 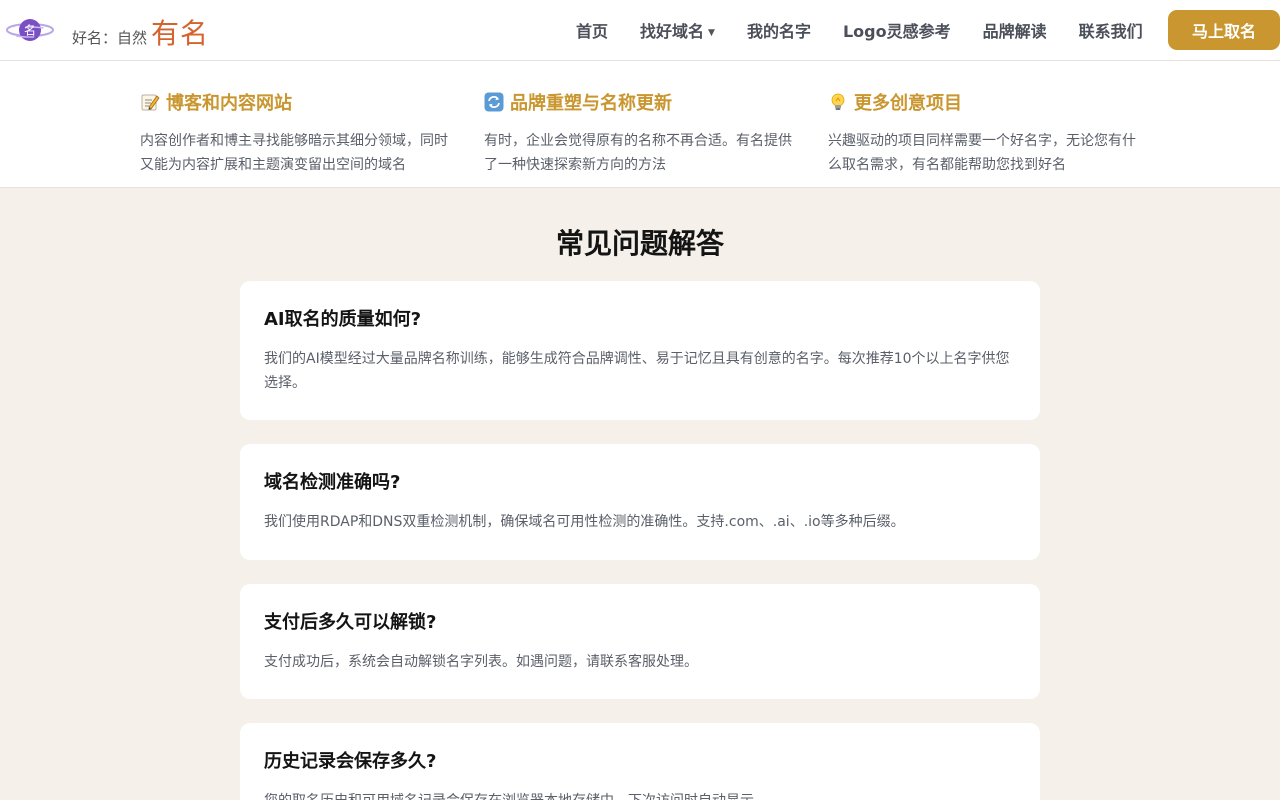 I want to click on brand-name: 有名, so click(x=180, y=33).